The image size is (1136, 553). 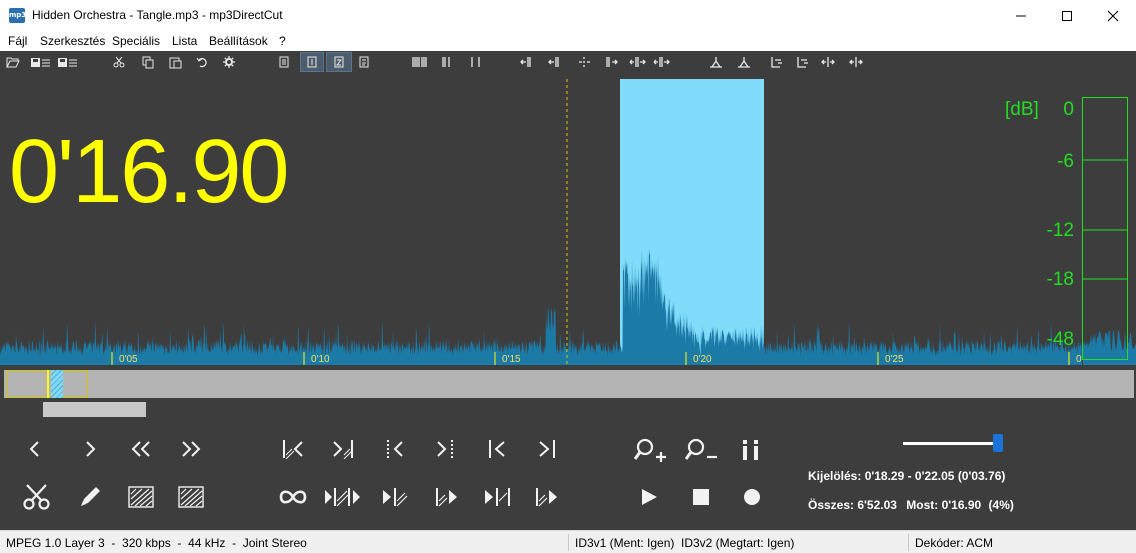 What do you see at coordinates (1067, 15) in the screenshot?
I see `maximize-button` at bounding box center [1067, 15].